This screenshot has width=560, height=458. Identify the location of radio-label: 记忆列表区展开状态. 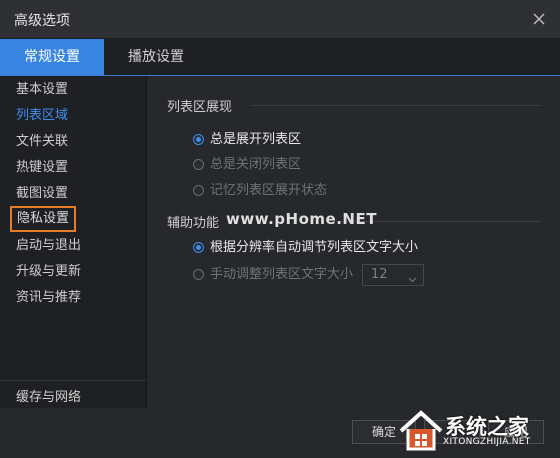
(269, 190).